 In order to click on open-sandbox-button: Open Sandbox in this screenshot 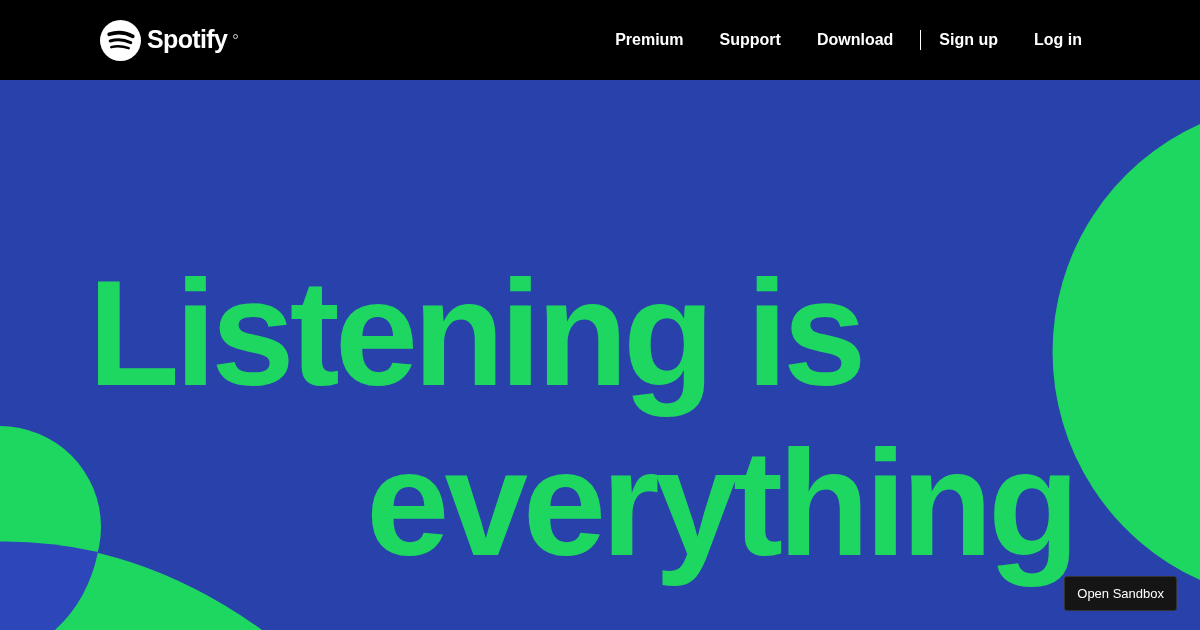, I will do `click(1120, 593)`.